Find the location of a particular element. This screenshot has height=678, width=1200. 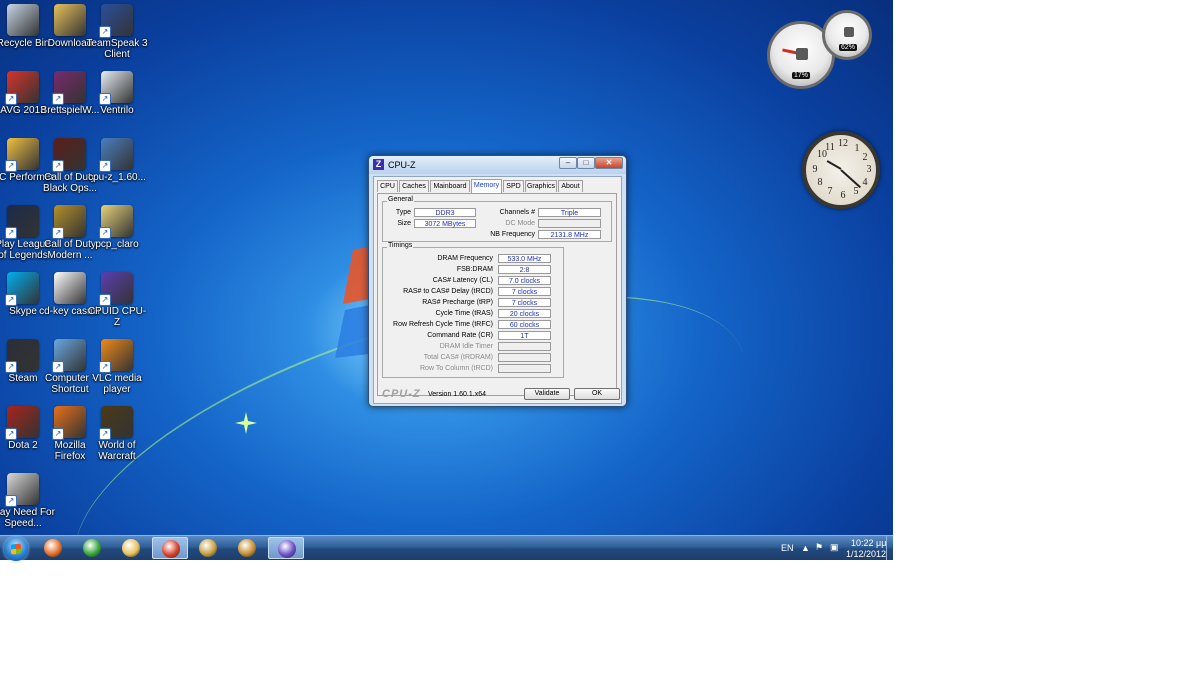

clock-numeral: 8 is located at coordinates (820, 182).